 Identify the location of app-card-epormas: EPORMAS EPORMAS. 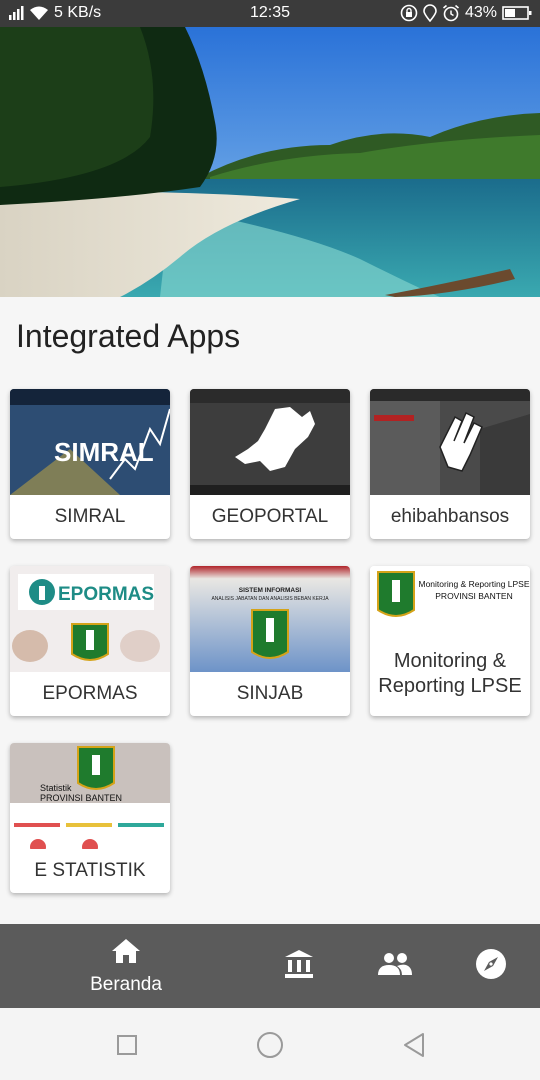
(90, 641).